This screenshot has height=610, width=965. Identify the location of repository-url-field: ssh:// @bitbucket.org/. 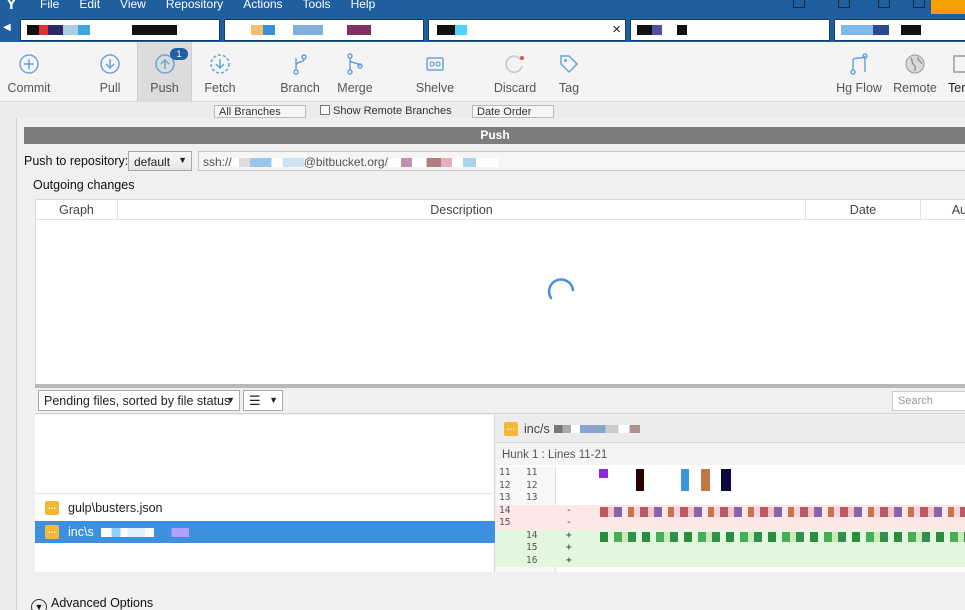
(581, 161).